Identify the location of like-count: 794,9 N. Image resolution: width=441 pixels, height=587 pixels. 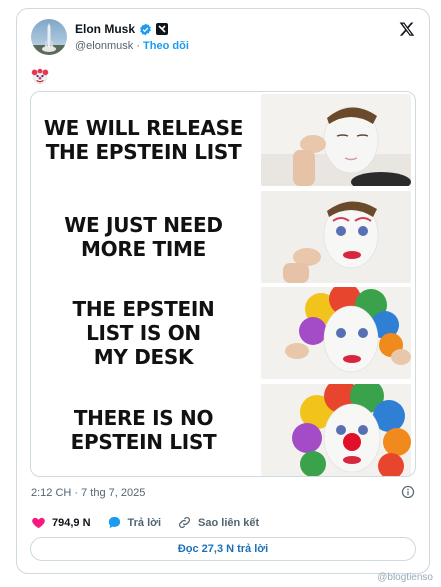
(71, 522).